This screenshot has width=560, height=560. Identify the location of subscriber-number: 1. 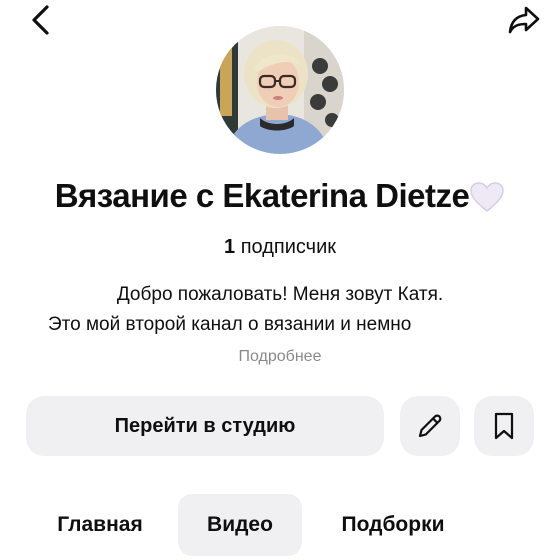
(230, 247).